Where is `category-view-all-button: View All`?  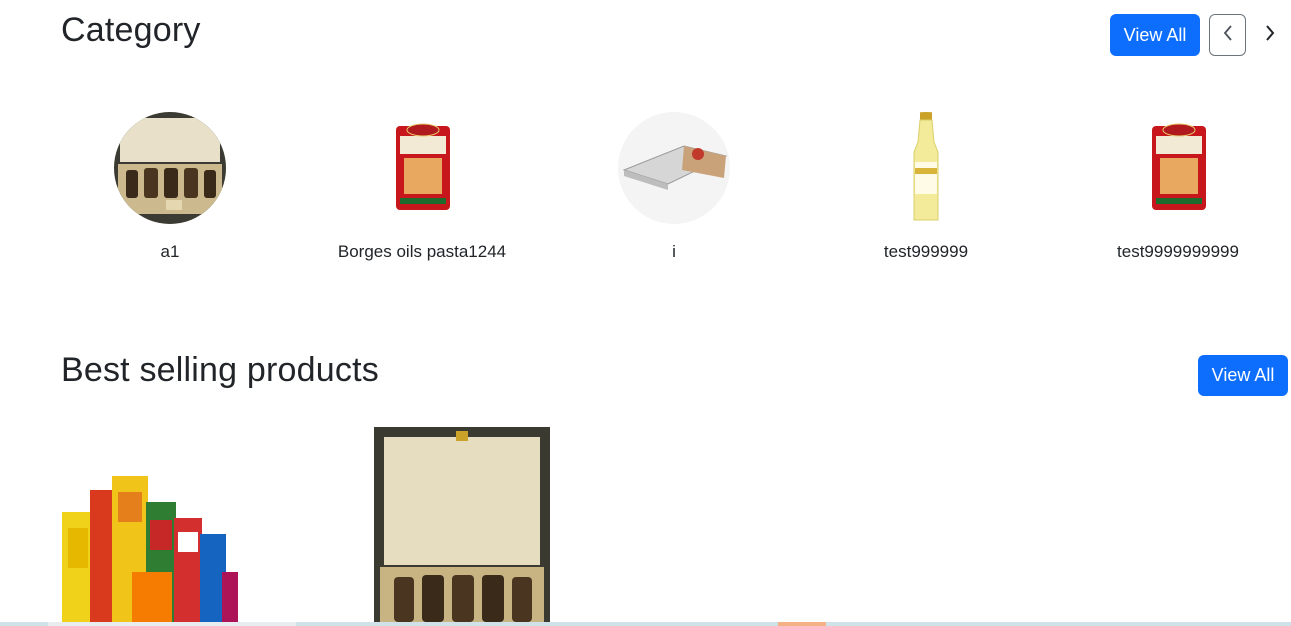
category-view-all-button: View All is located at coordinates (1155, 35).